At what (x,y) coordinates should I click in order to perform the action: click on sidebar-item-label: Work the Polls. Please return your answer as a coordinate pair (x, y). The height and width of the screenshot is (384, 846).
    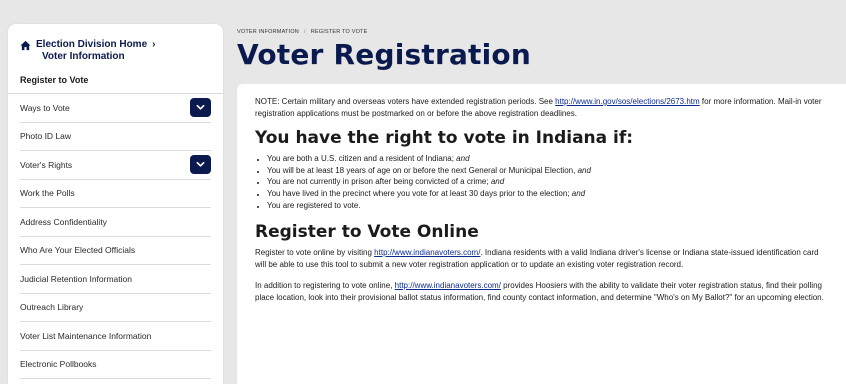
    Looking at the image, I should click on (47, 193).